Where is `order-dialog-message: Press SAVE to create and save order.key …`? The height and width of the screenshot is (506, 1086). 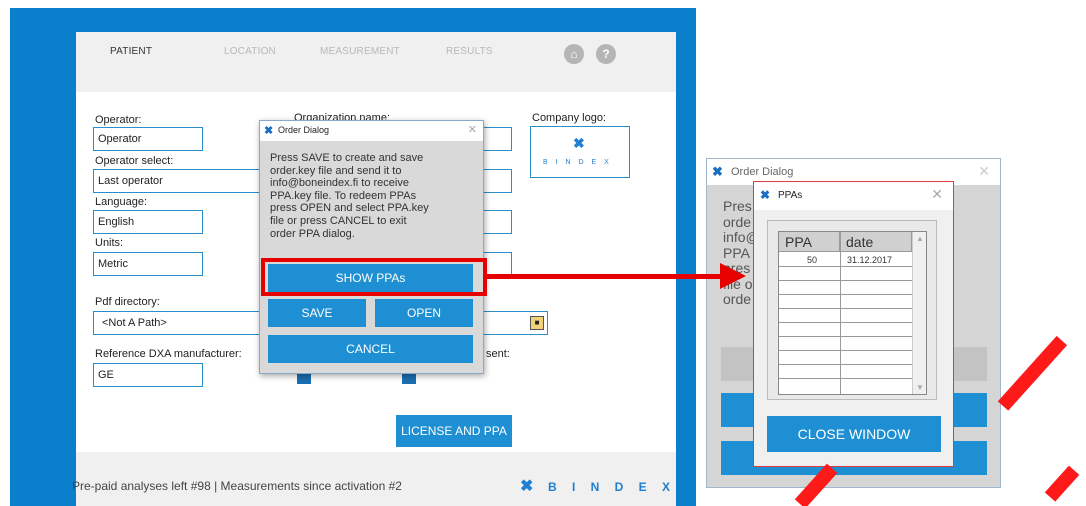 order-dialog-message: Press SAVE to create and save order.key … is located at coordinates (365, 196).